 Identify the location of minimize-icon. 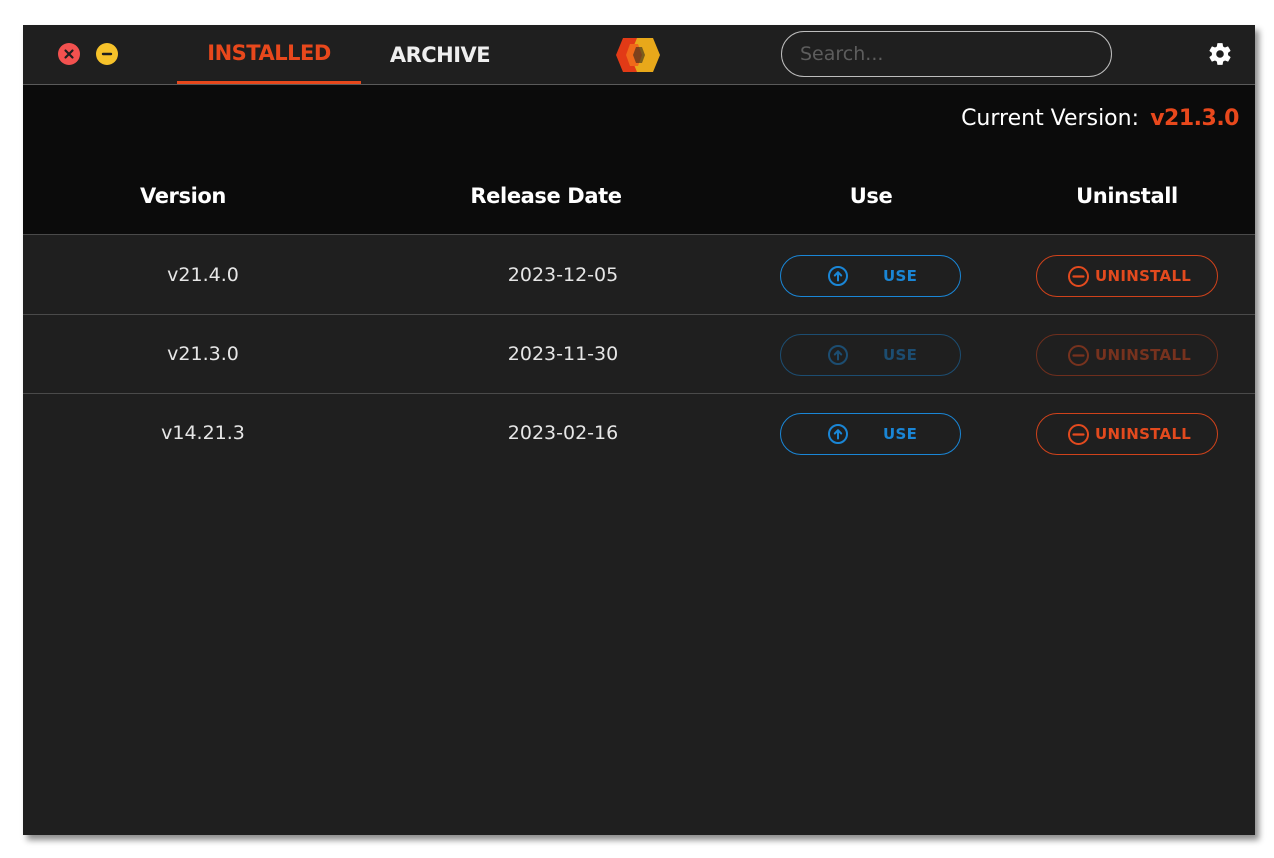
(107, 54).